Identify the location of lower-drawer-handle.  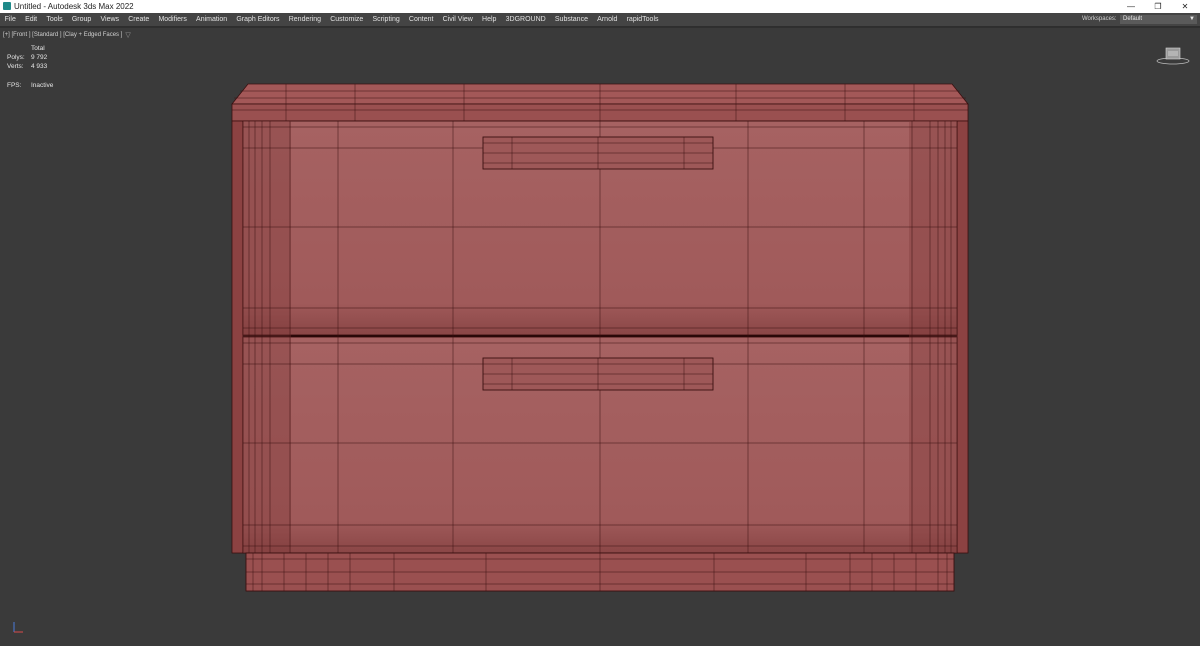
(598, 374).